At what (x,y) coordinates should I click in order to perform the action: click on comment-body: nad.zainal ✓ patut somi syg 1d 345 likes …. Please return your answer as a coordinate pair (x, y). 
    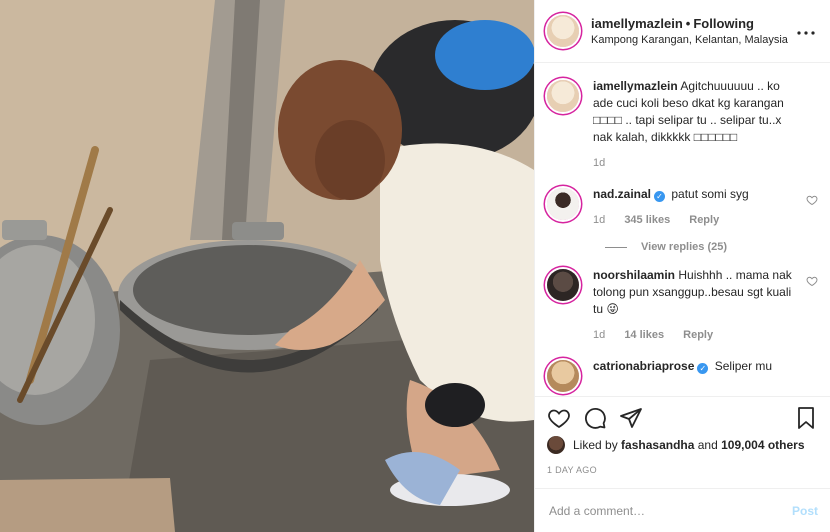
    Looking at the image, I should click on (705, 207).